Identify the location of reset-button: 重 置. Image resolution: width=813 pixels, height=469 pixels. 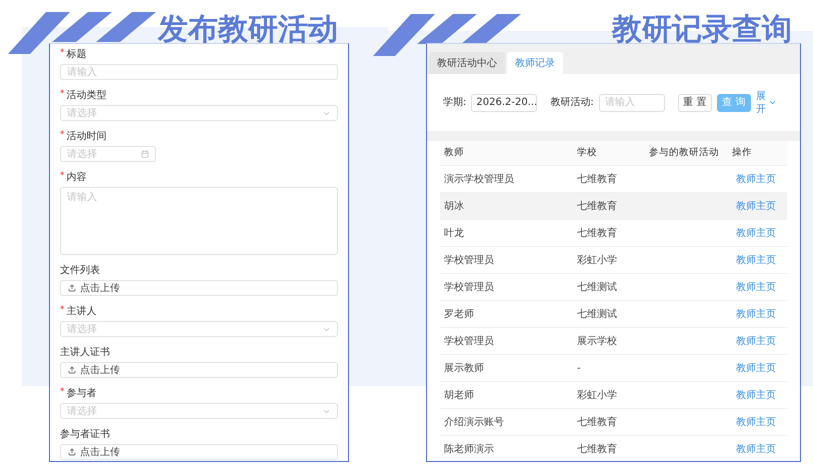
(695, 103).